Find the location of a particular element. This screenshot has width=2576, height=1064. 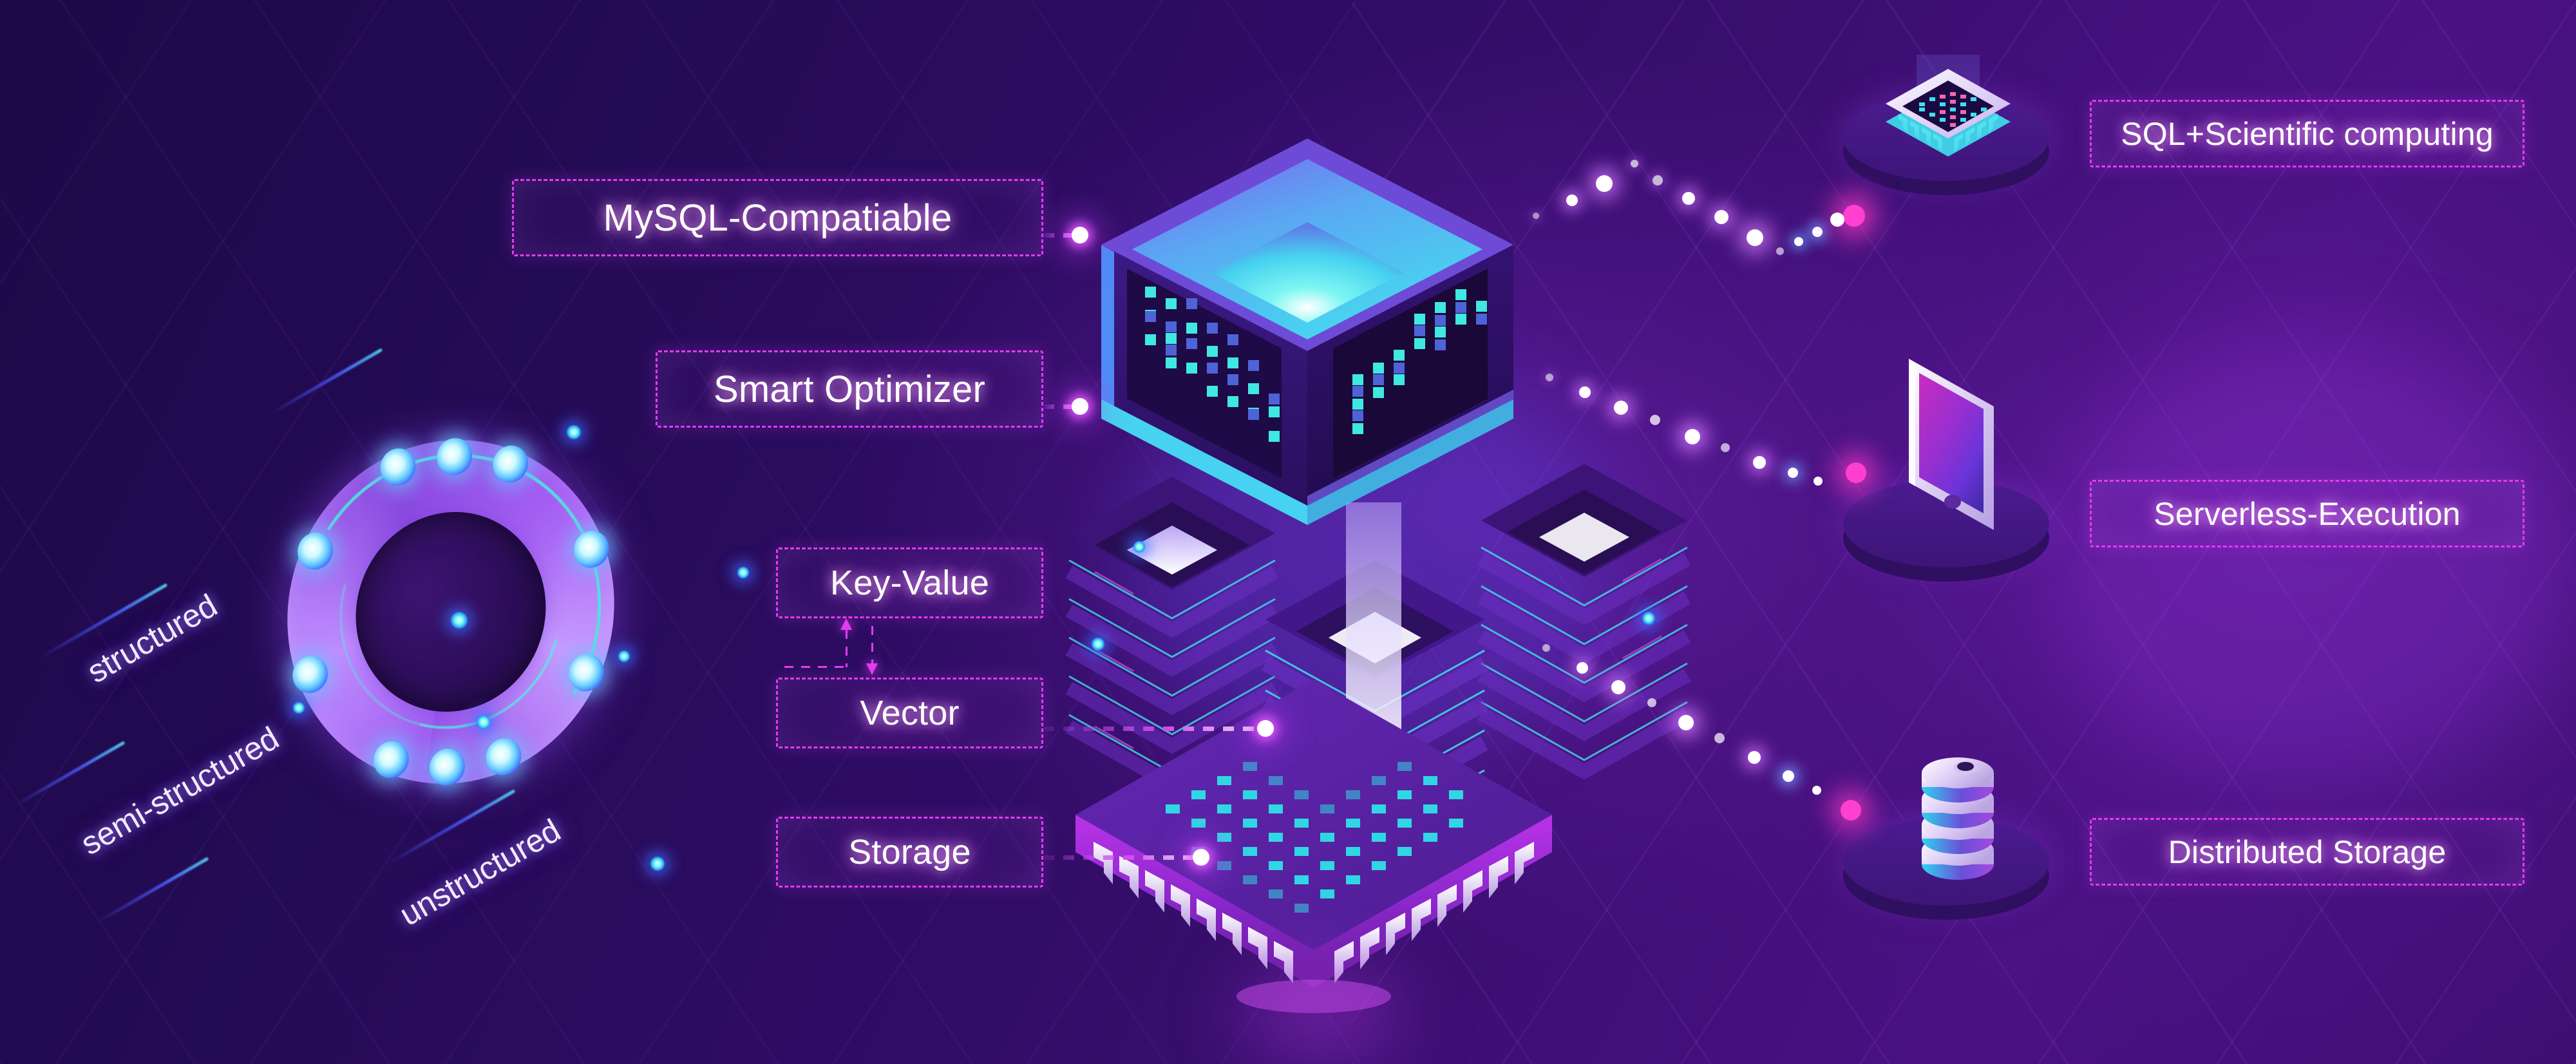

database-stack-icon is located at coordinates (1958, 816).